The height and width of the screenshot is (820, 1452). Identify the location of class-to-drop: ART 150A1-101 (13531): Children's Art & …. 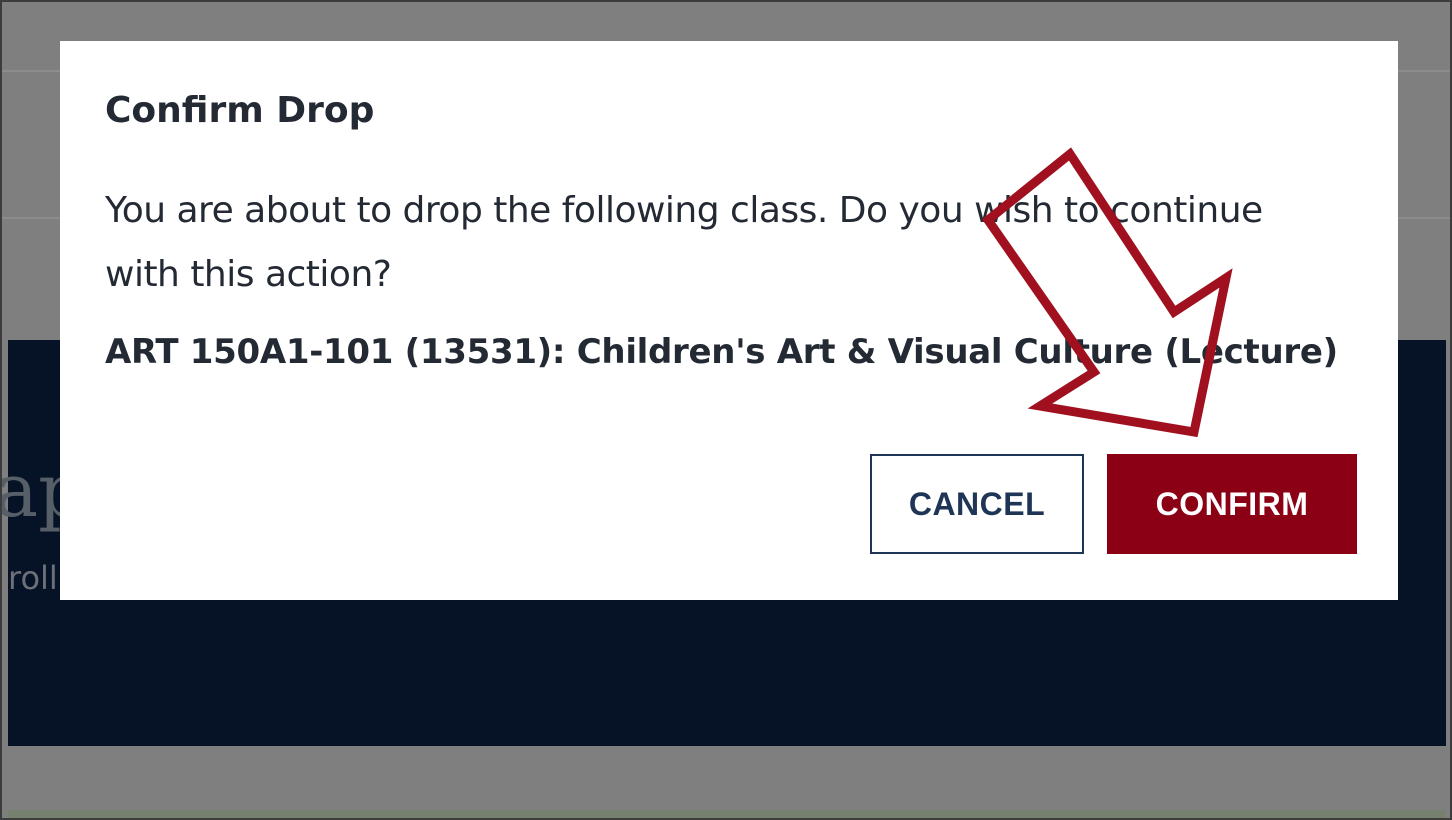
(721, 352).